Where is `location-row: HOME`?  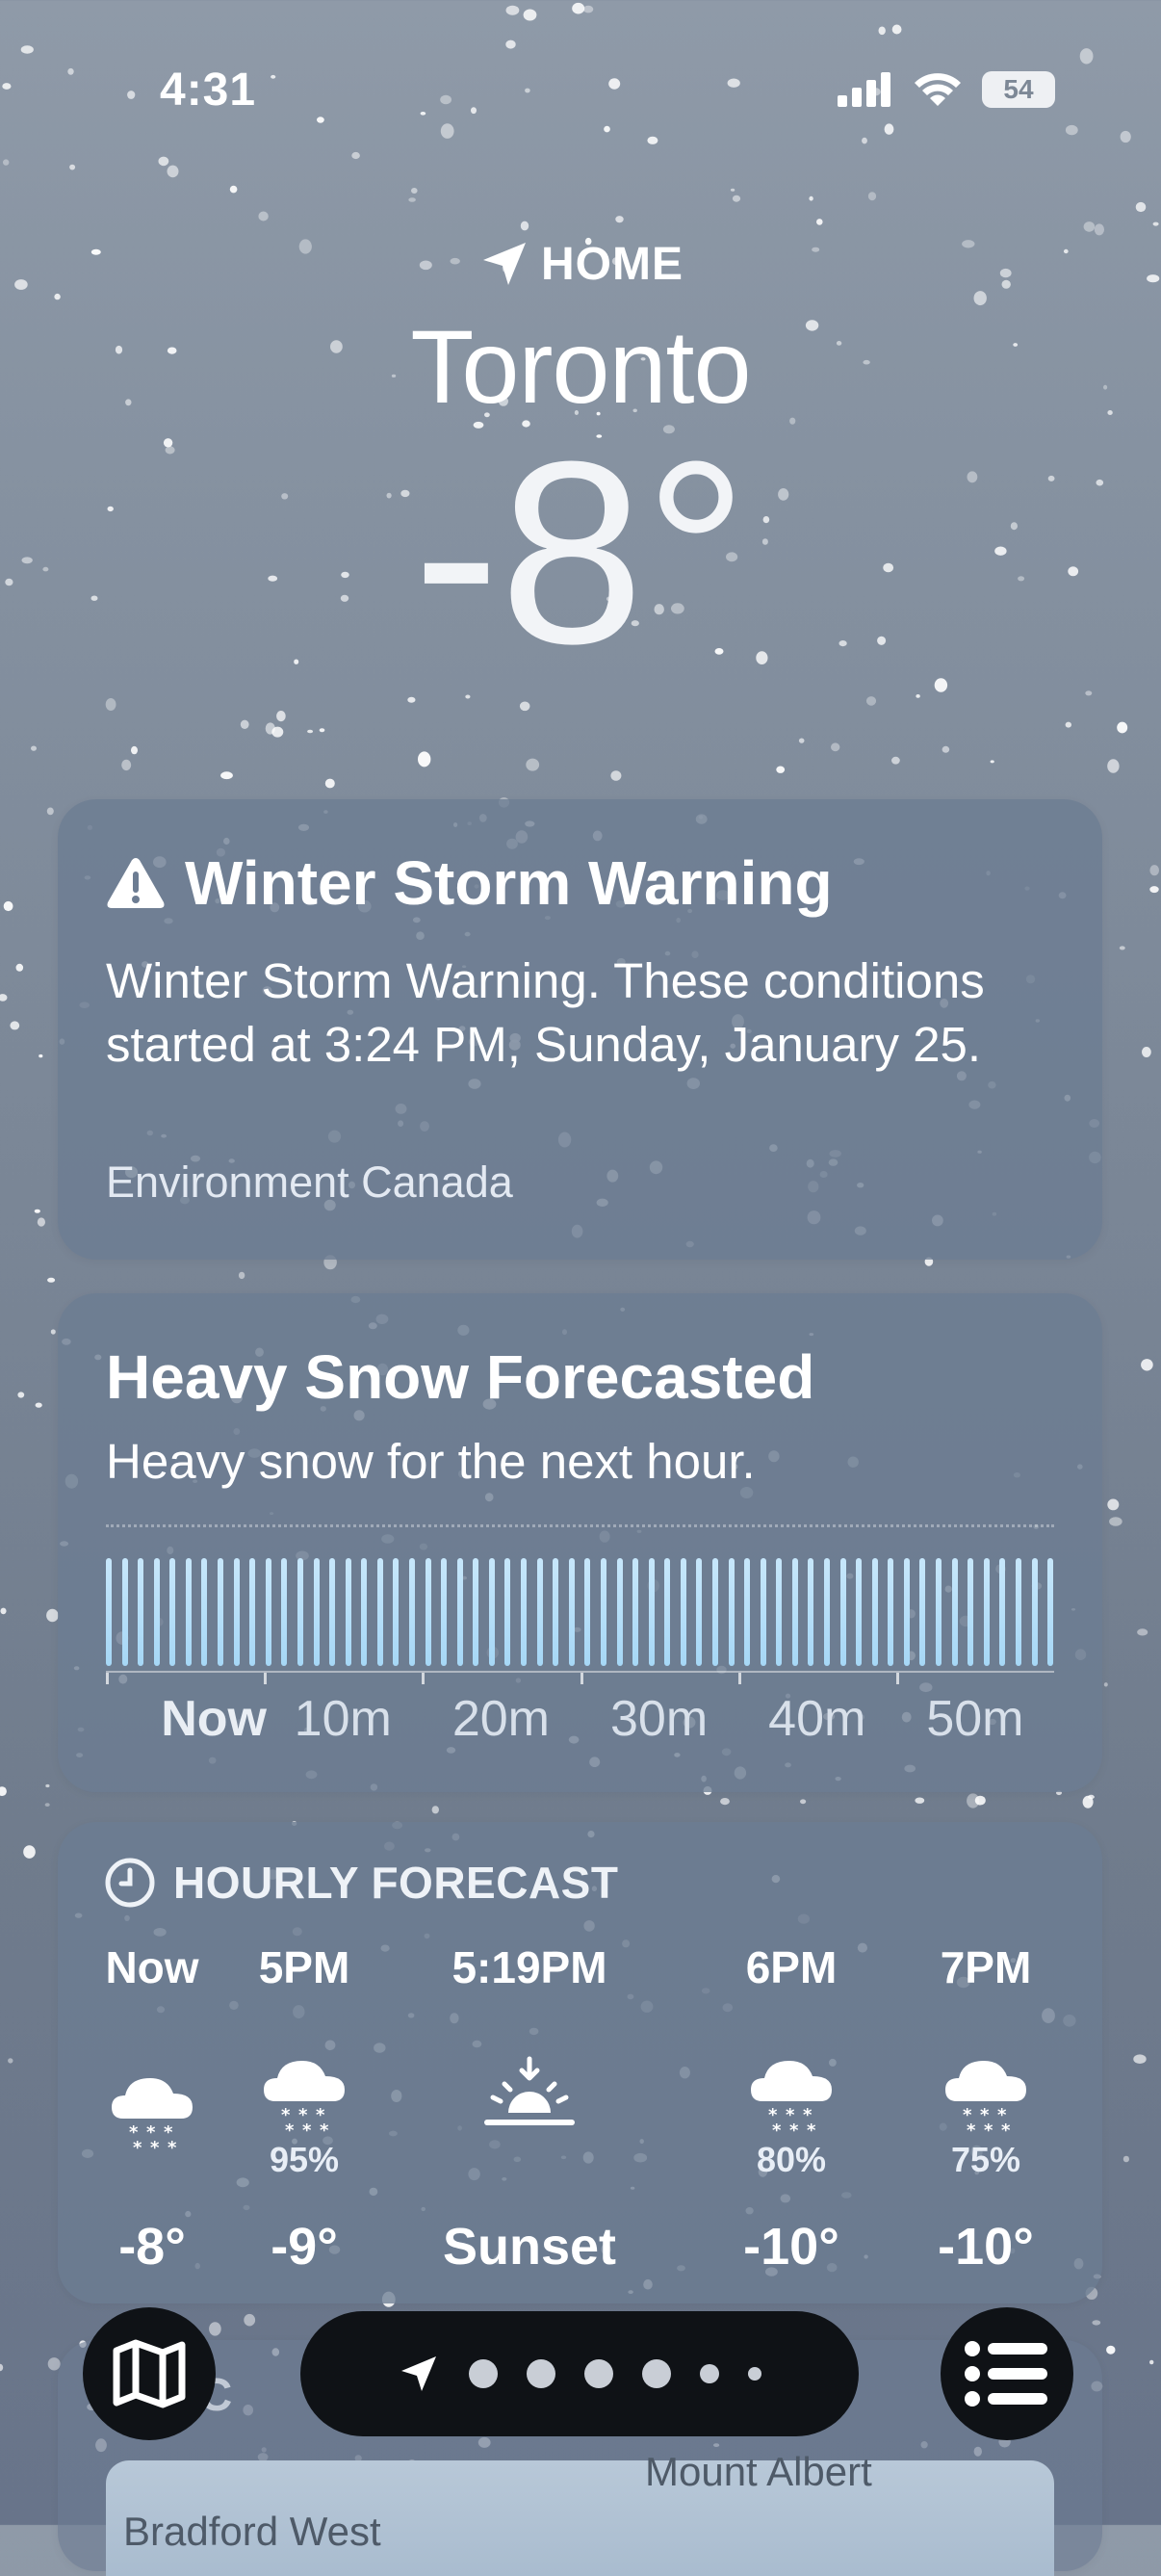
location-row: HOME is located at coordinates (580, 264).